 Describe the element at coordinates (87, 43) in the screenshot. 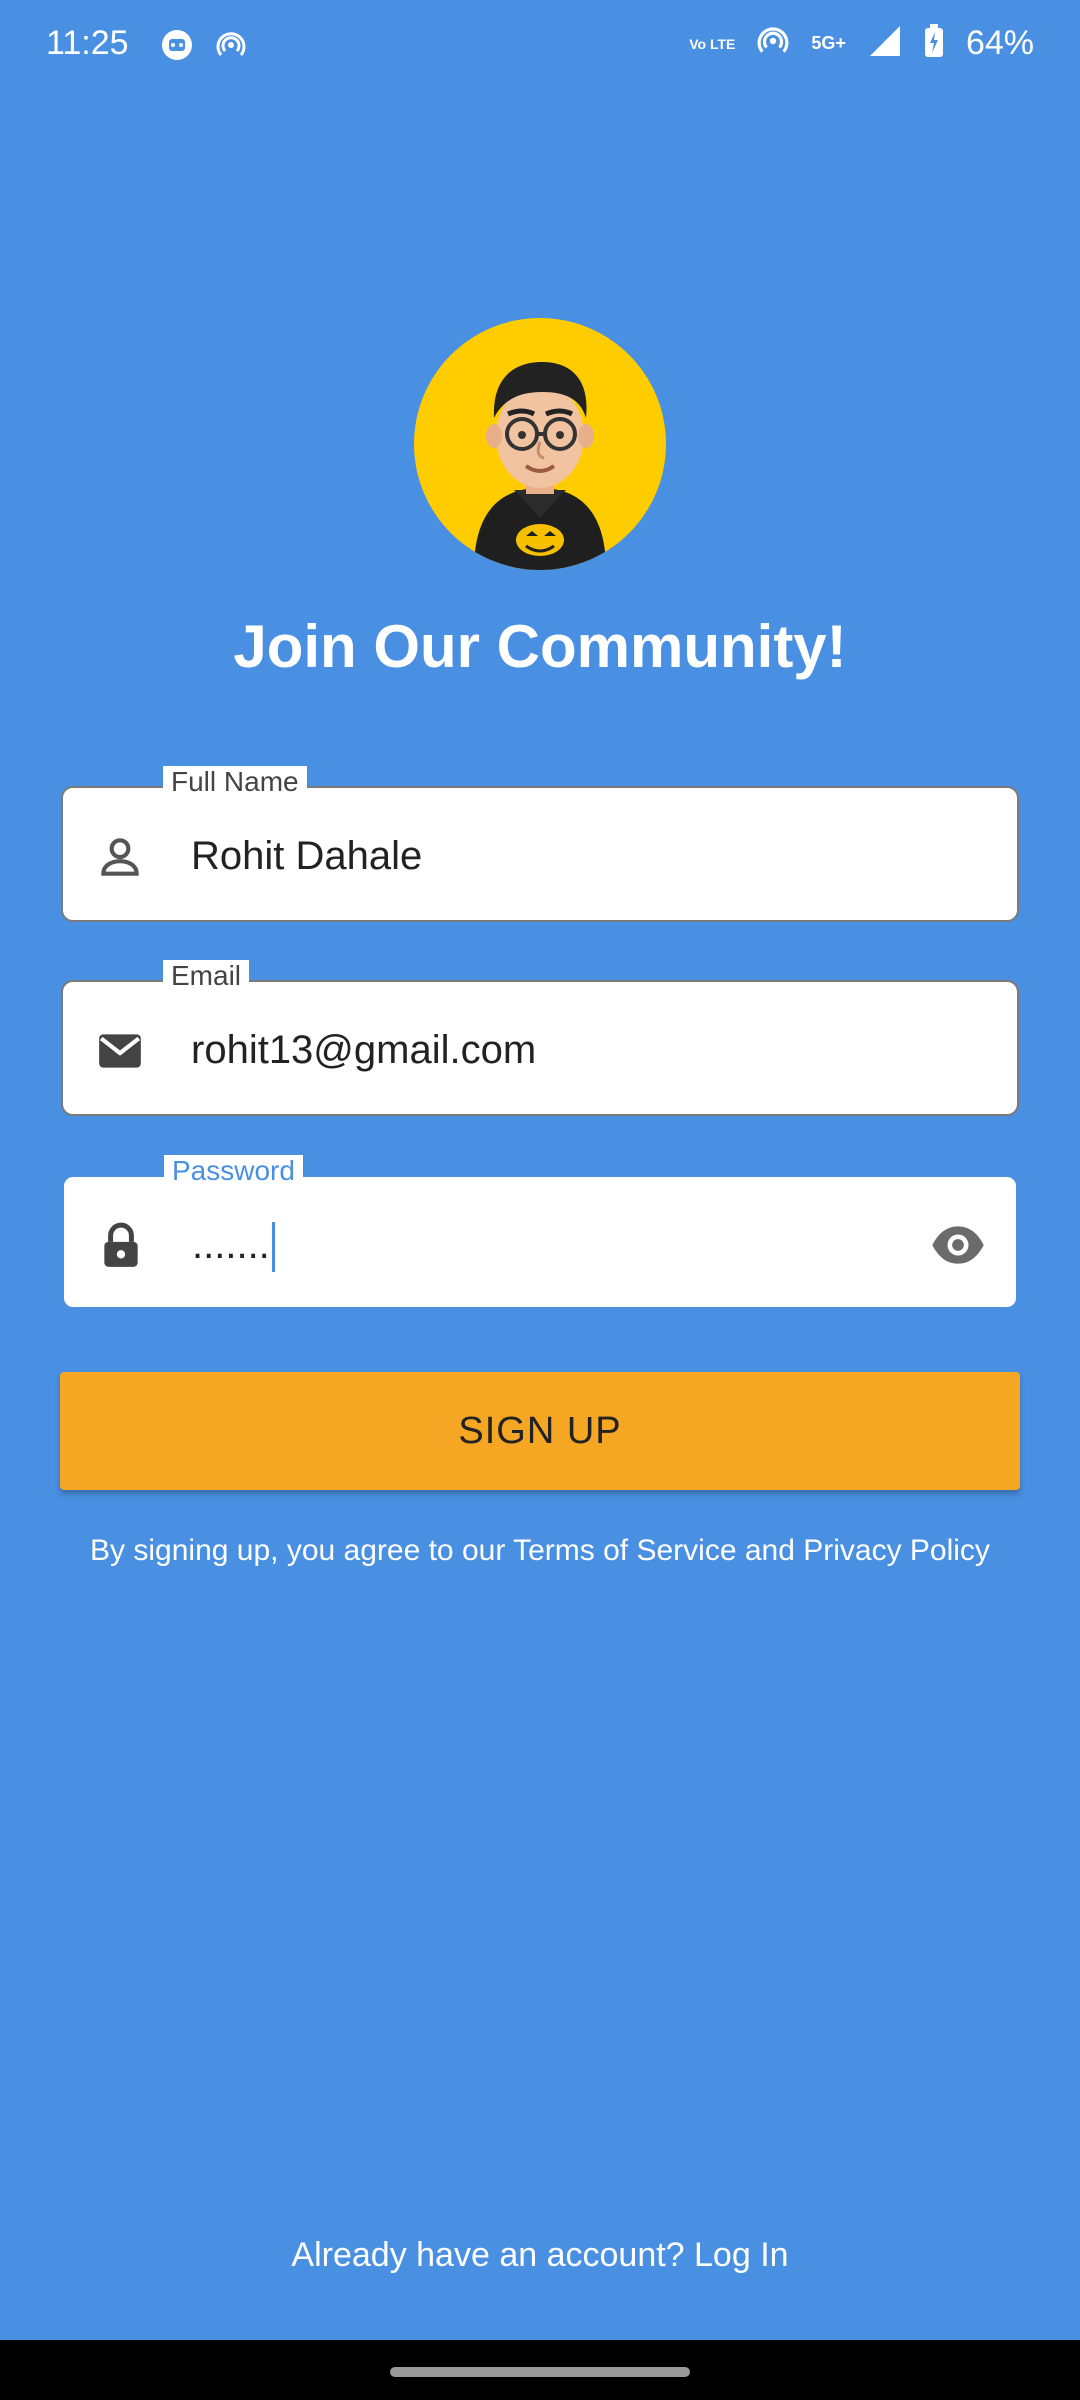

I see `status-time: 11:25` at that location.